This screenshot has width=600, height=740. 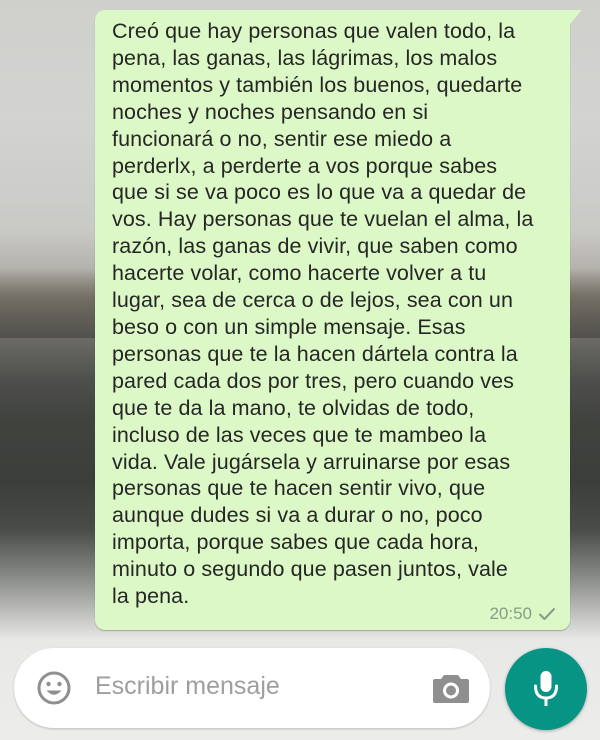 I want to click on single-check-icon, so click(x=547, y=614).